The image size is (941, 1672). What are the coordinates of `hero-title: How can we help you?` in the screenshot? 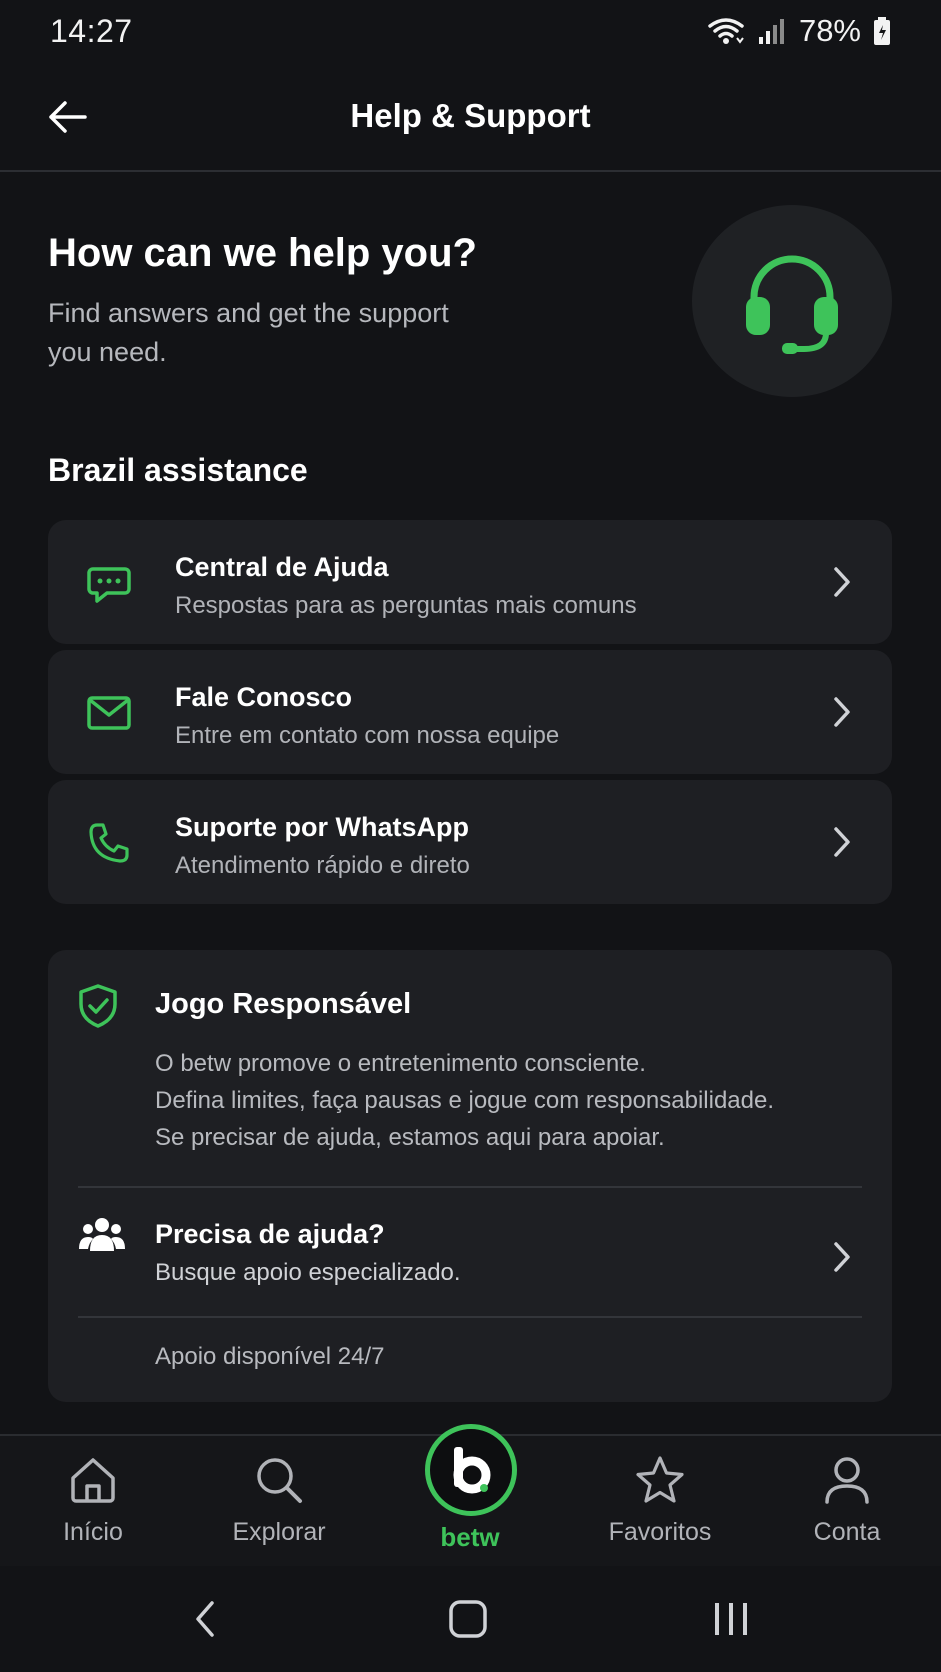 It's located at (262, 253).